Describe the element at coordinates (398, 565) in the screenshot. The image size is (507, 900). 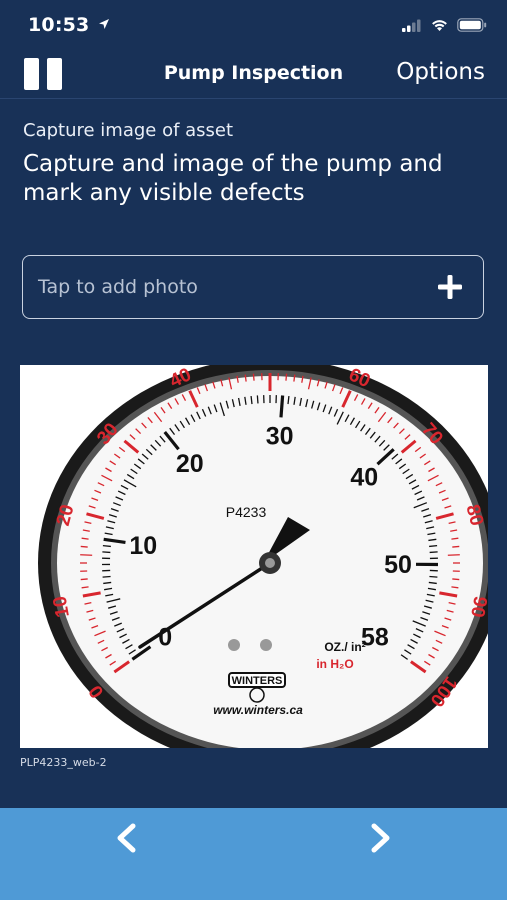
I see `black-scale-label: 50` at that location.